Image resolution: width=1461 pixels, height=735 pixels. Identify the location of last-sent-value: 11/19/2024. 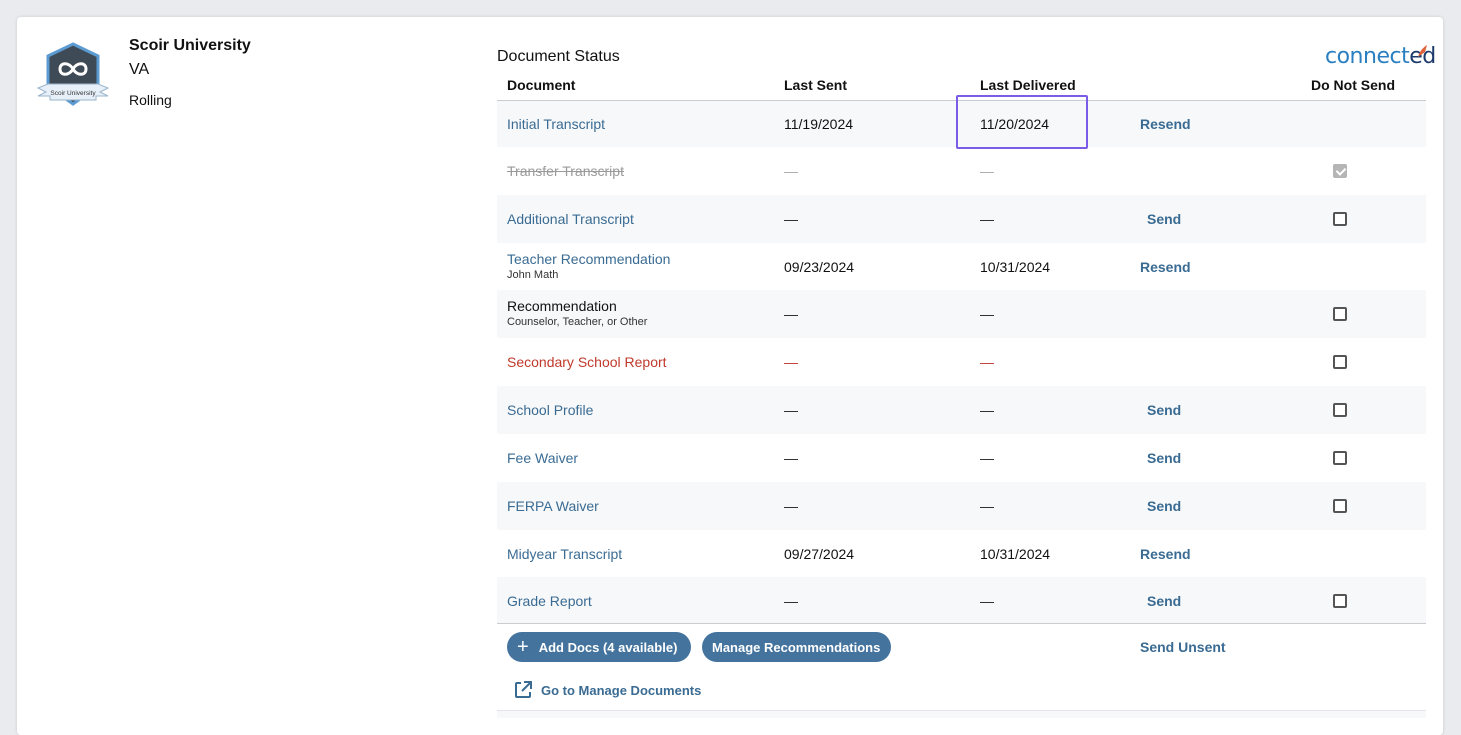
(819, 124).